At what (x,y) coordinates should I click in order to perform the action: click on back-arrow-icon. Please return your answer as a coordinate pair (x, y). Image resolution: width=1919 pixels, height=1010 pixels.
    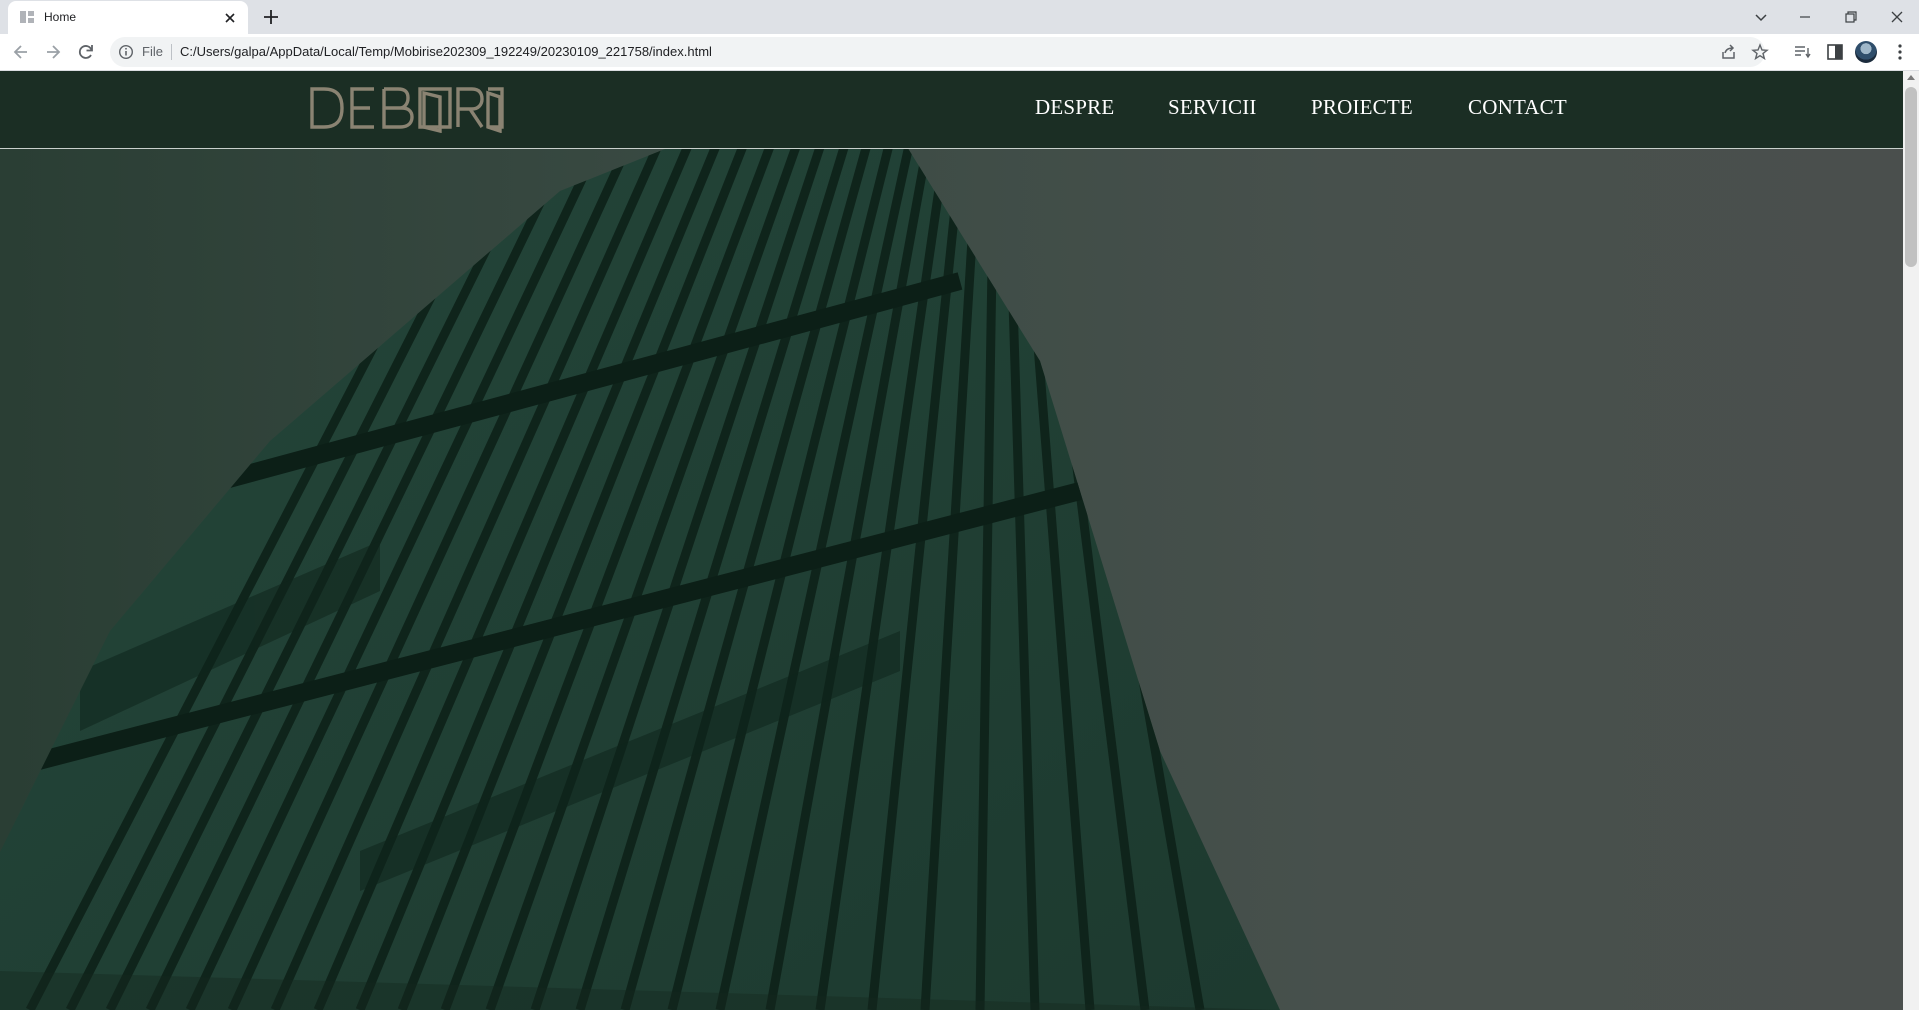
    Looking at the image, I should click on (21, 52).